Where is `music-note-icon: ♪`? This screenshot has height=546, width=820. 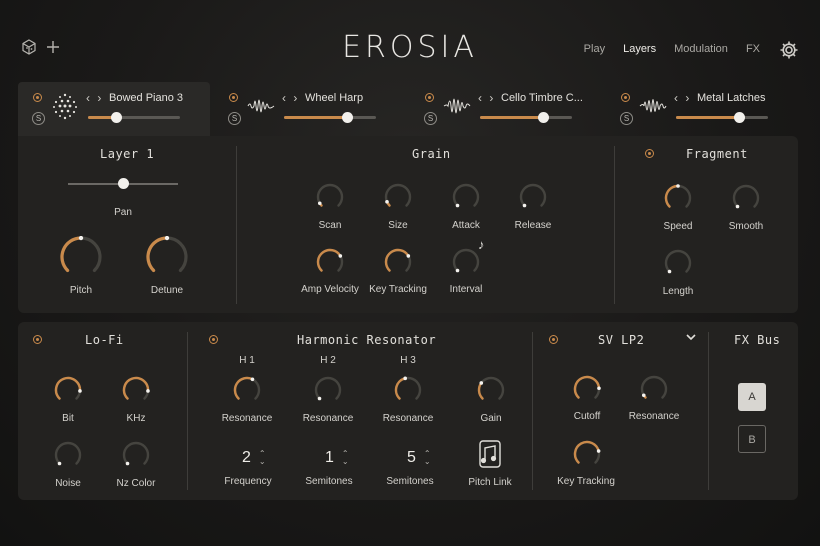 music-note-icon: ♪ is located at coordinates (481, 244).